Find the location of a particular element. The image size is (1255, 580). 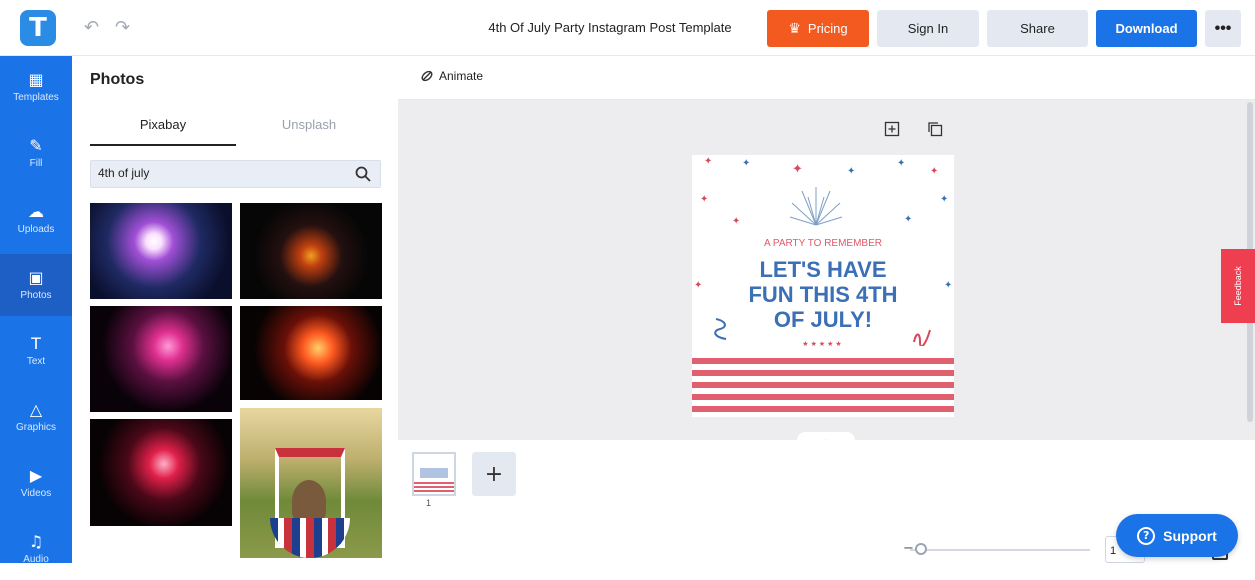

sidebar-item-audio: ♫ Audio is located at coordinates (36, 549).